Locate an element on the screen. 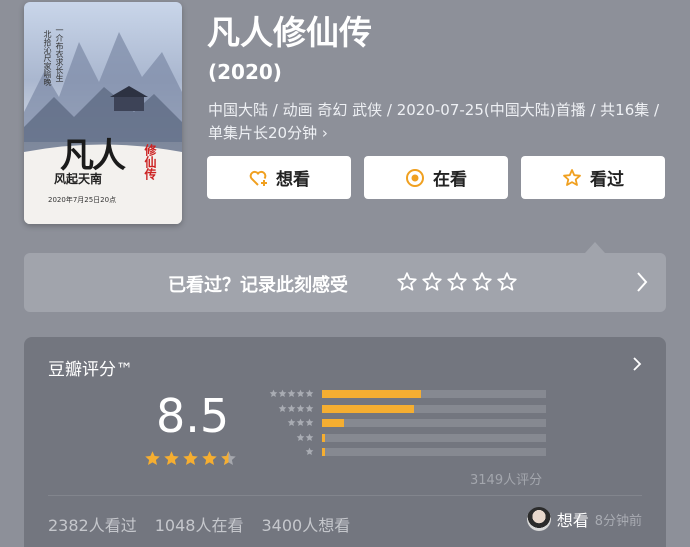 The image size is (690, 547). star-icon is located at coordinates (572, 178).